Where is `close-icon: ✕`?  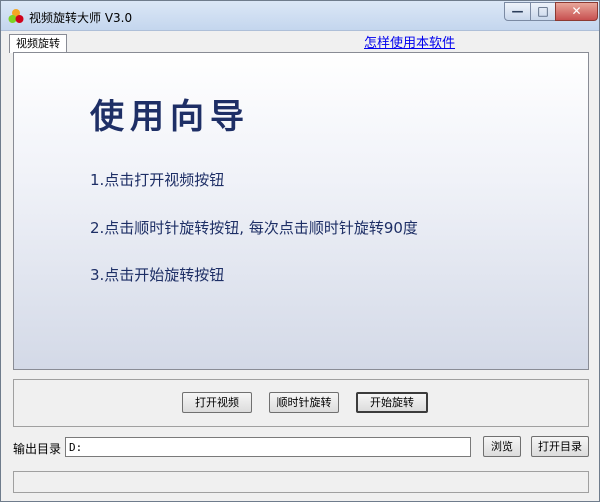
close-icon: ✕ is located at coordinates (576, 11).